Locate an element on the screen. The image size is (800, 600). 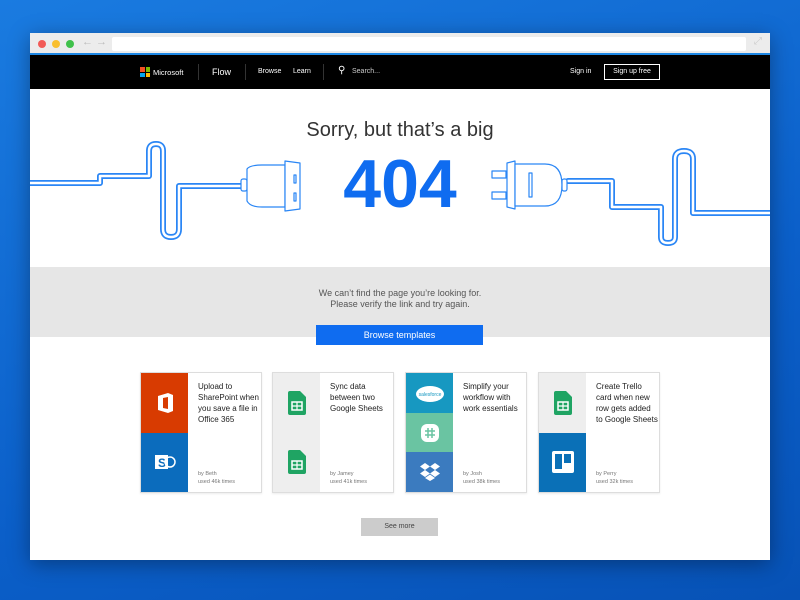
search-icon: ⚲ is located at coordinates (341, 70).